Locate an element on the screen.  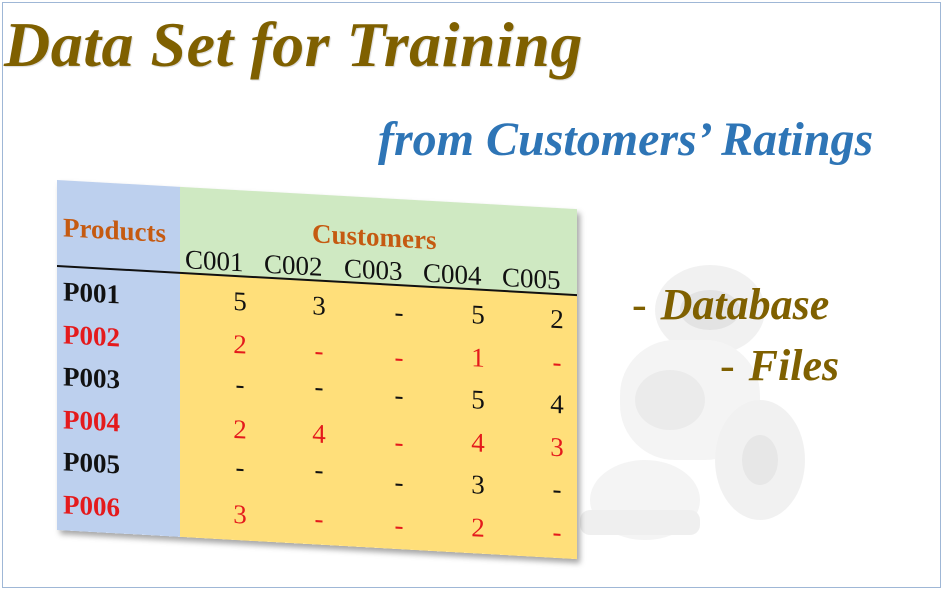
bullet-label: Database is located at coordinates (745, 304).